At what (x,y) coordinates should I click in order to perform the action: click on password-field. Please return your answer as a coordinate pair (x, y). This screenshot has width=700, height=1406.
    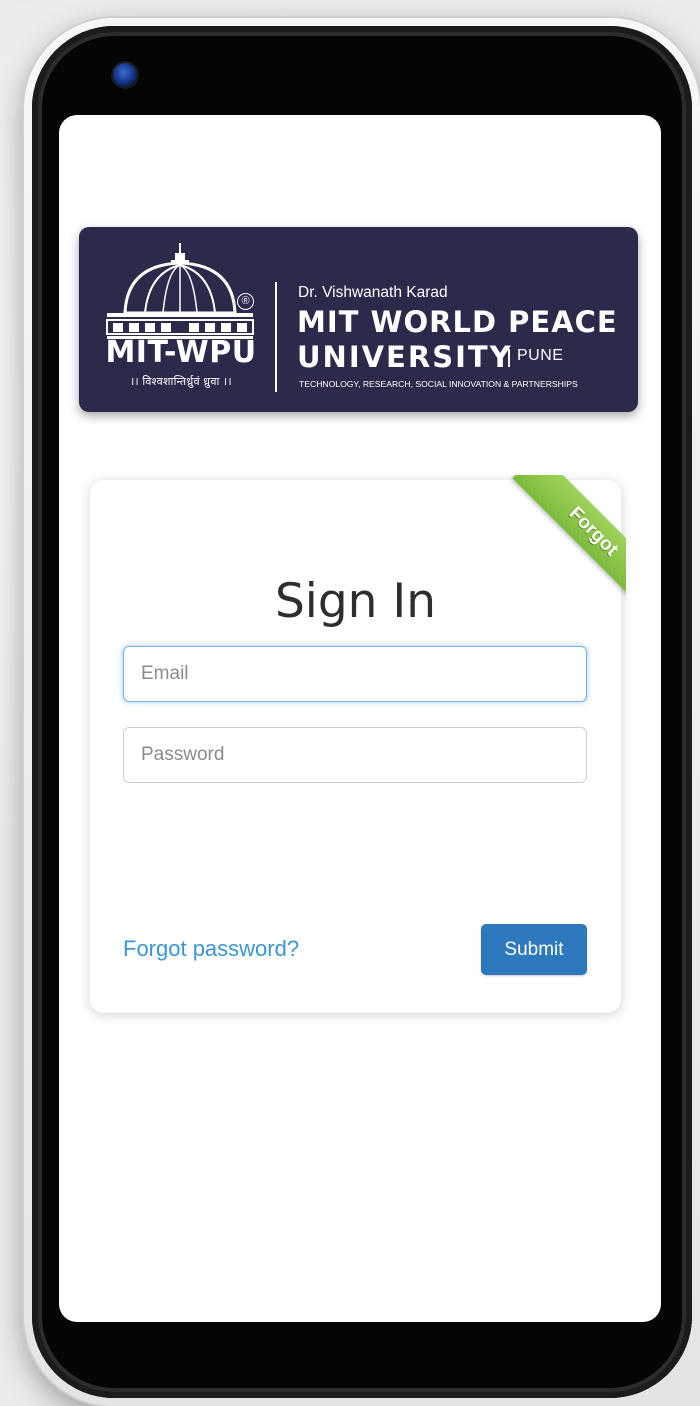
    Looking at the image, I should click on (355, 755).